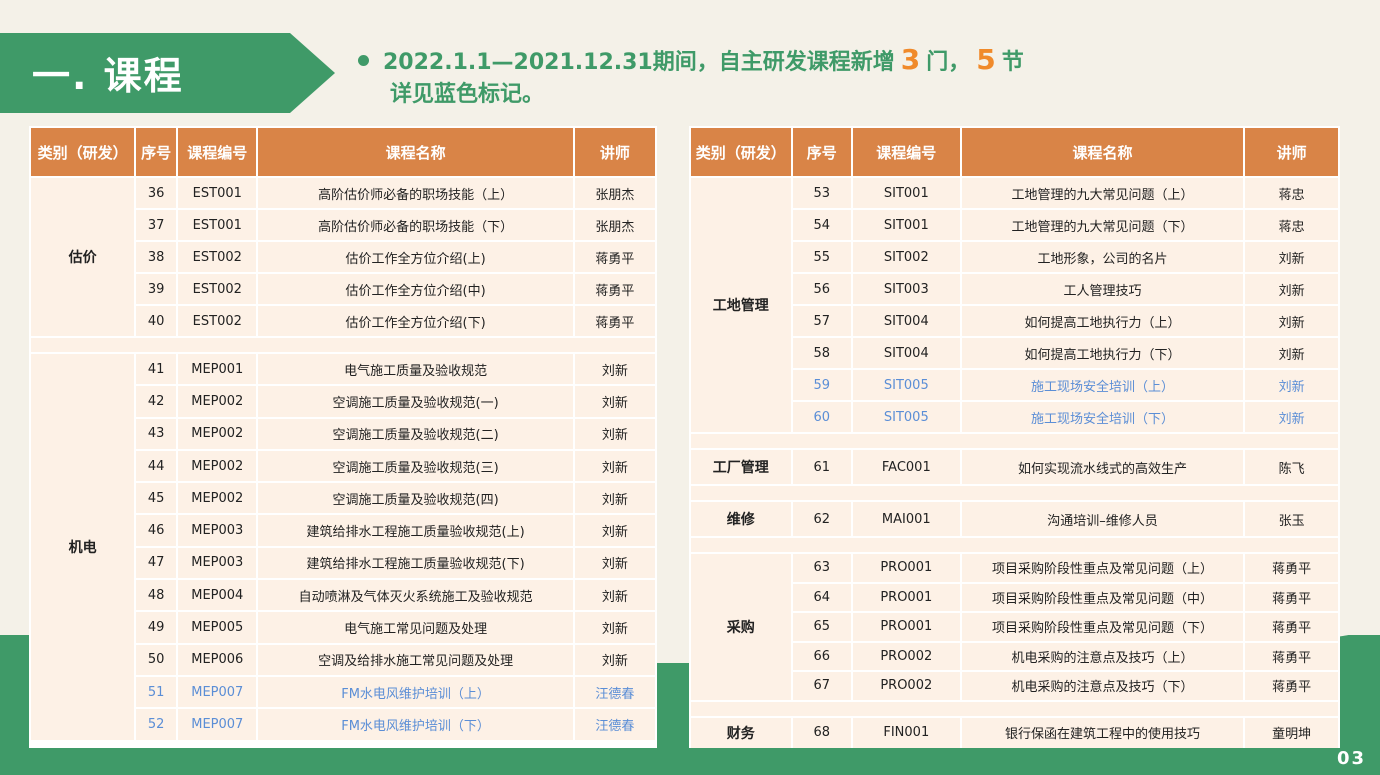  Describe the element at coordinates (415, 530) in the screenshot. I see `cell-name: 建筑给排水工程施工质量验收规范(上)` at that location.